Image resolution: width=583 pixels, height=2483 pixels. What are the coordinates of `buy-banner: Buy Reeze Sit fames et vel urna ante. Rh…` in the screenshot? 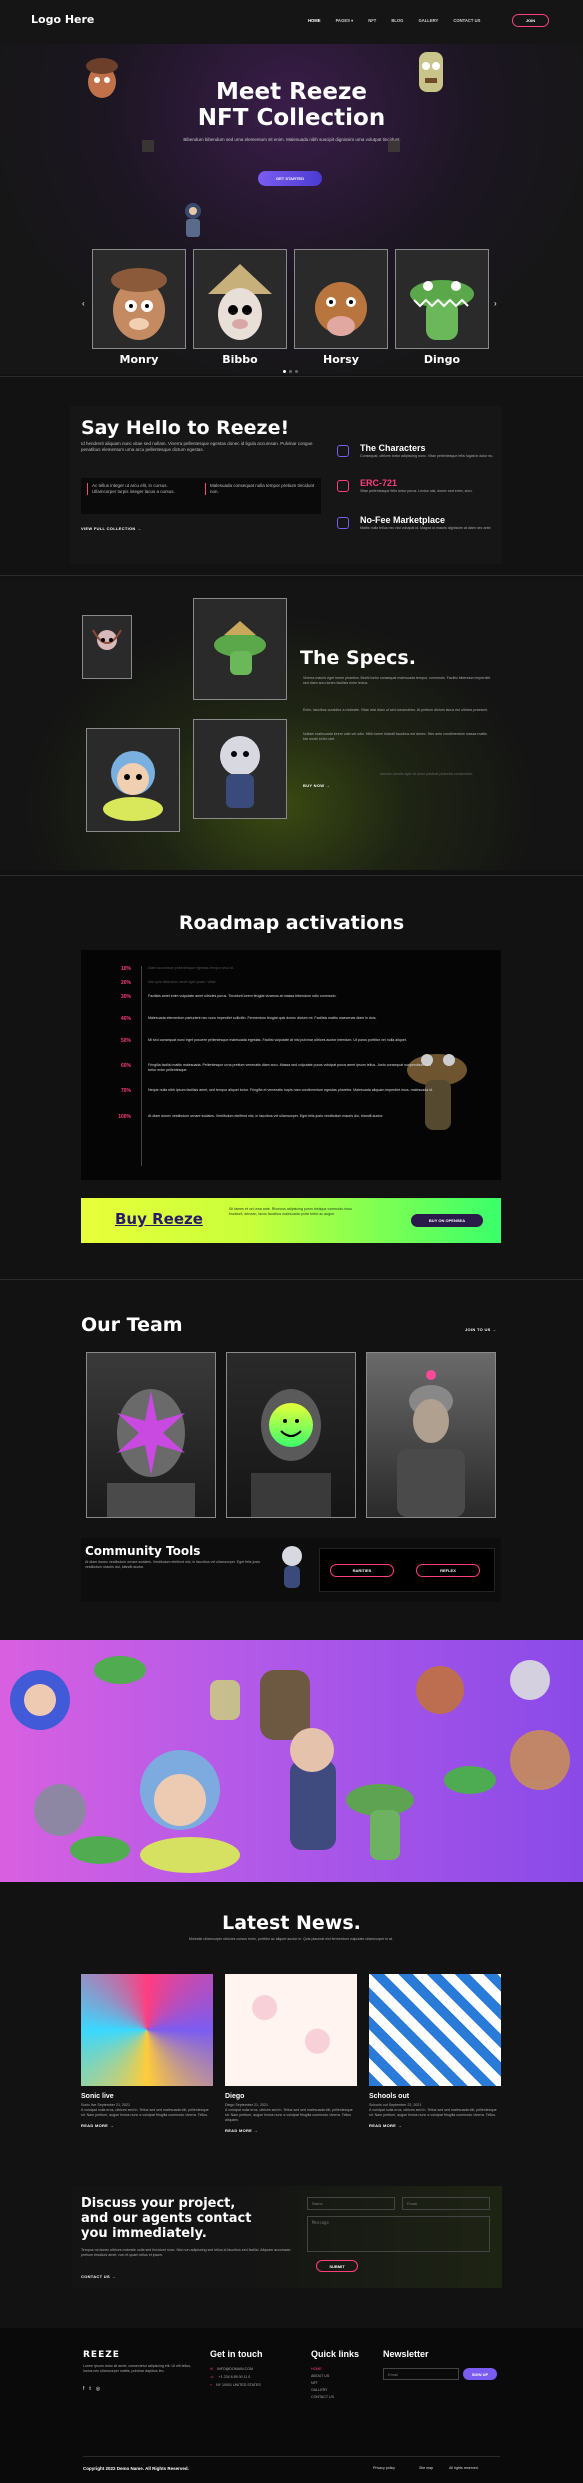 It's located at (291, 1220).